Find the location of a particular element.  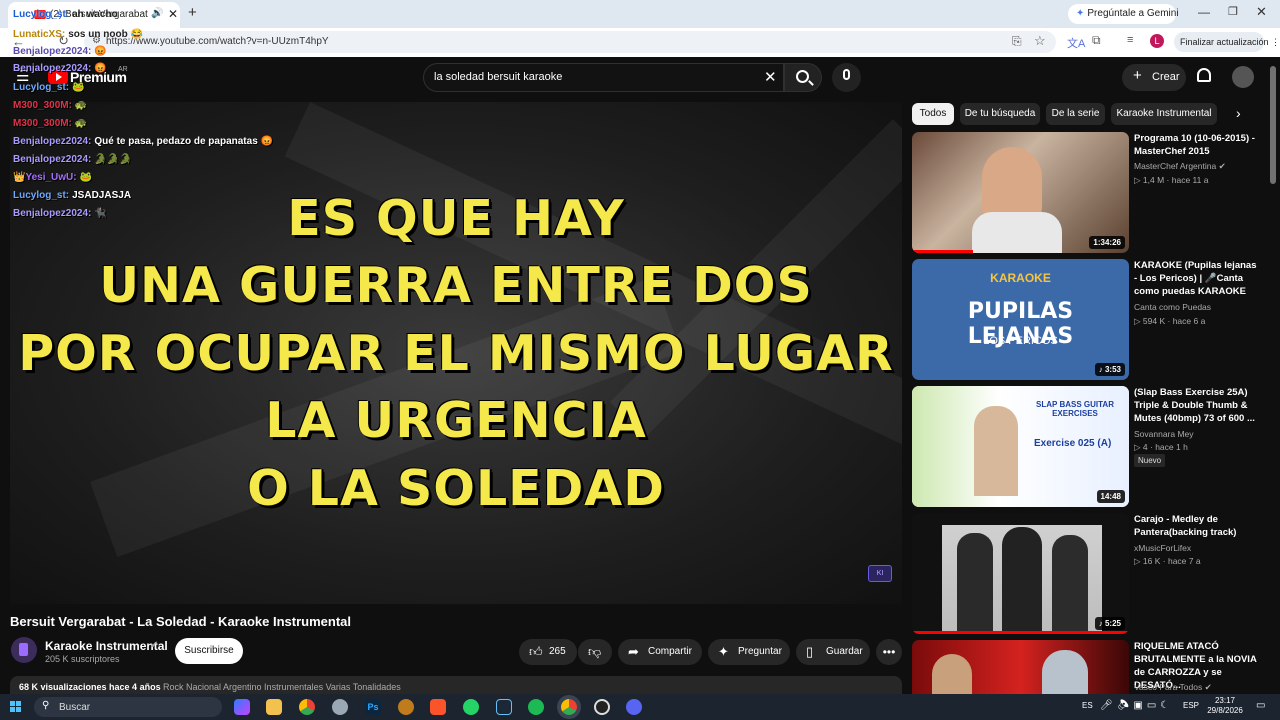

copilot-icon is located at coordinates (242, 707).